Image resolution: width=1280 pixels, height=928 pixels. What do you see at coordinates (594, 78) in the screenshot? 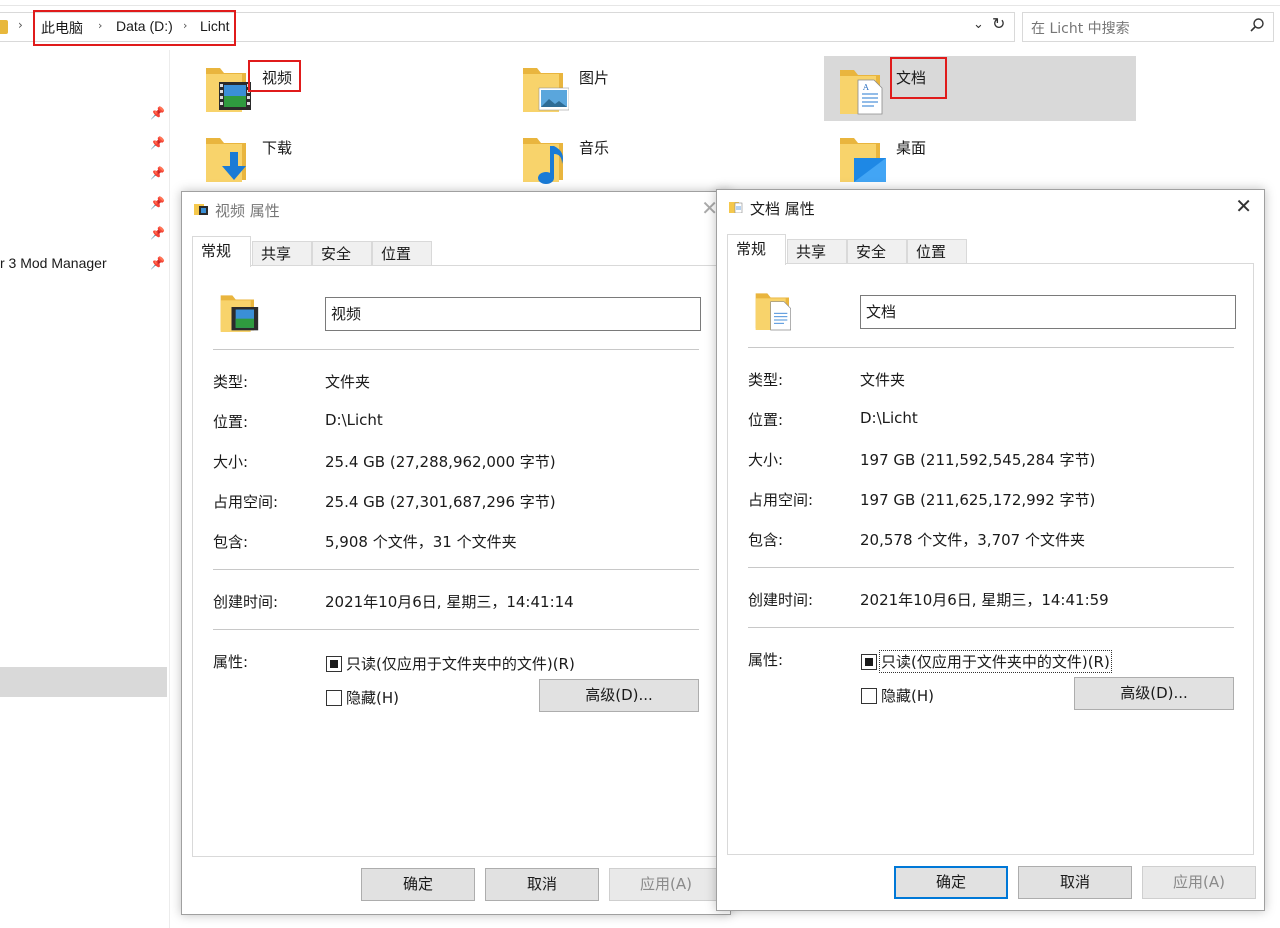
I see `folder-label: 图片` at bounding box center [594, 78].